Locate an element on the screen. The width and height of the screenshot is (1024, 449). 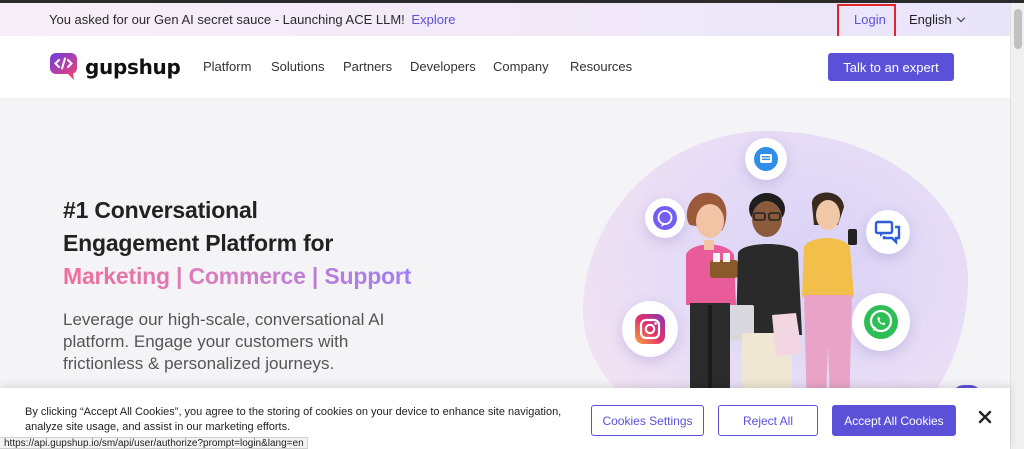
hero-headline-line-1: #1 Conversational is located at coordinates (160, 210).